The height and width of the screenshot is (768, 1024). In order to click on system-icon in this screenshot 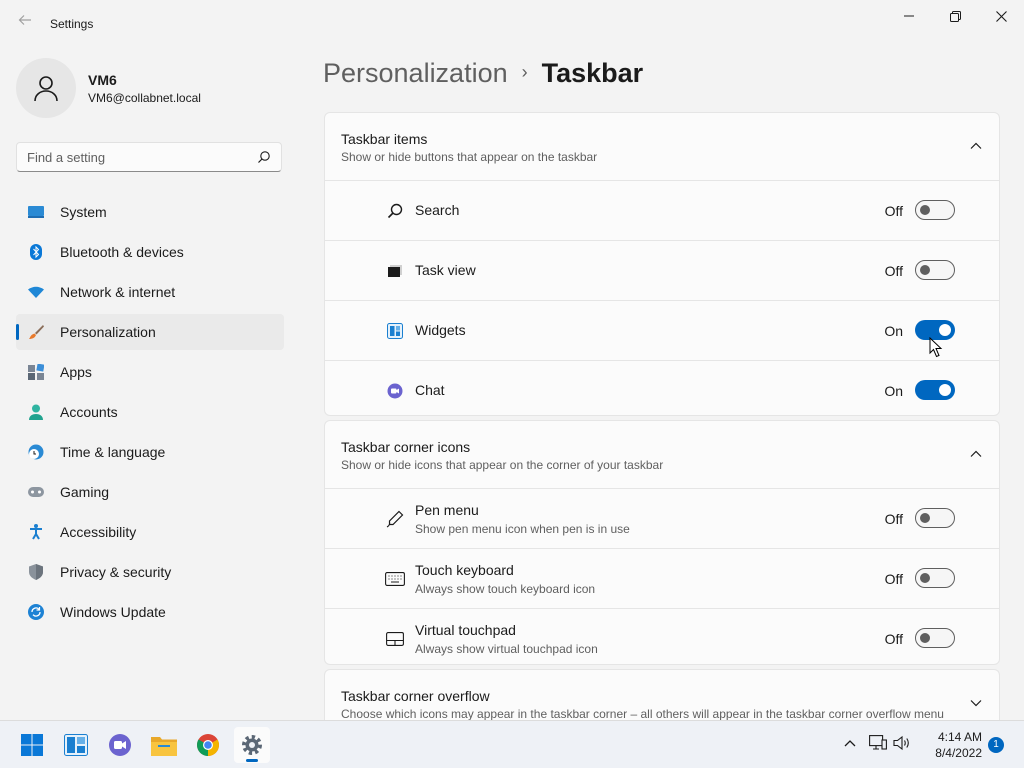, I will do `click(36, 212)`.